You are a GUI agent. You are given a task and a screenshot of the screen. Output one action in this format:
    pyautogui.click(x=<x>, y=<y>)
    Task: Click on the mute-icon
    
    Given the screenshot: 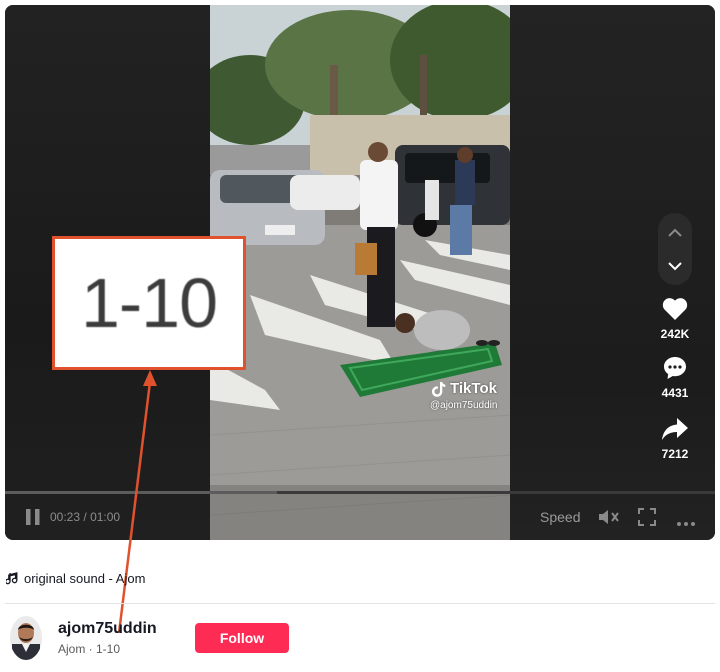 What is the action you would take?
    pyautogui.click(x=609, y=517)
    